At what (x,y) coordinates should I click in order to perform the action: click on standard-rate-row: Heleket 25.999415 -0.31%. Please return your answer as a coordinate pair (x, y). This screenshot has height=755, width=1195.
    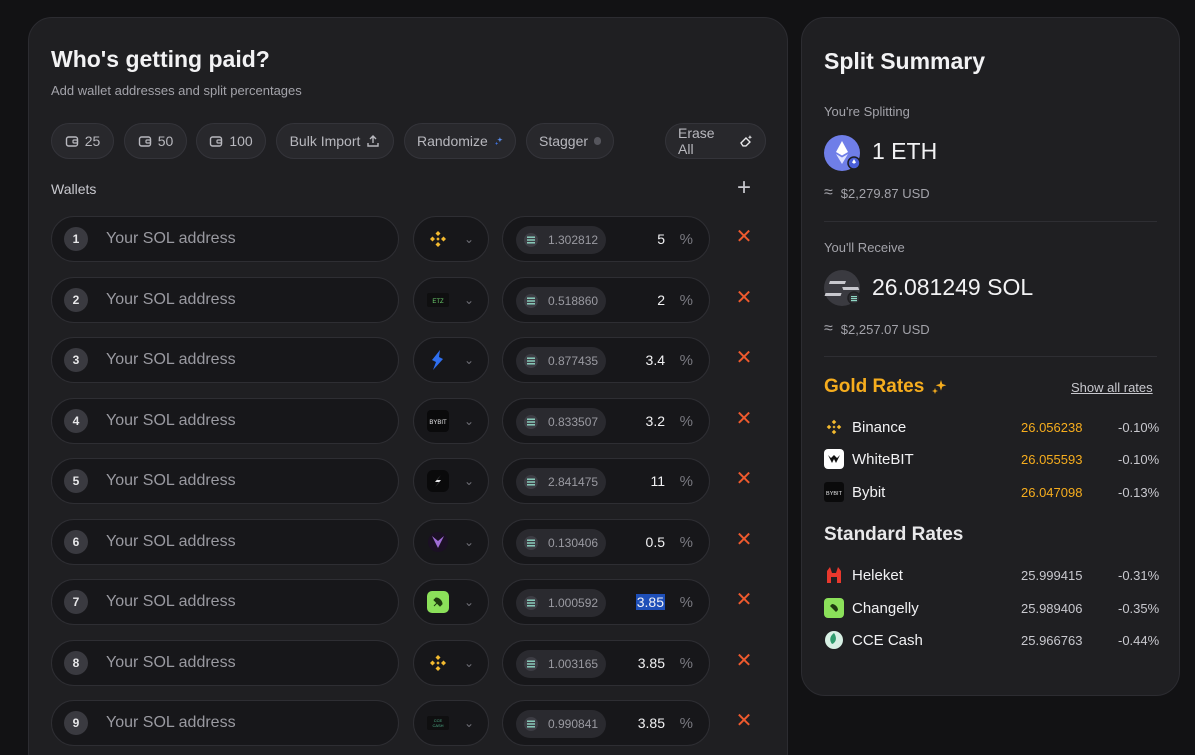
    Looking at the image, I should click on (994, 575).